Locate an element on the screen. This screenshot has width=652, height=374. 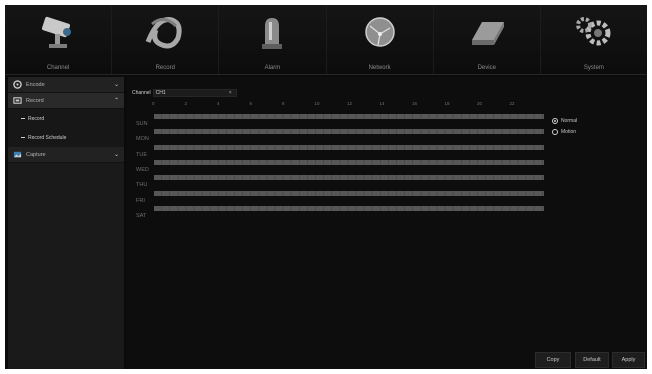
globe-network-icon is located at coordinates (379, 32).